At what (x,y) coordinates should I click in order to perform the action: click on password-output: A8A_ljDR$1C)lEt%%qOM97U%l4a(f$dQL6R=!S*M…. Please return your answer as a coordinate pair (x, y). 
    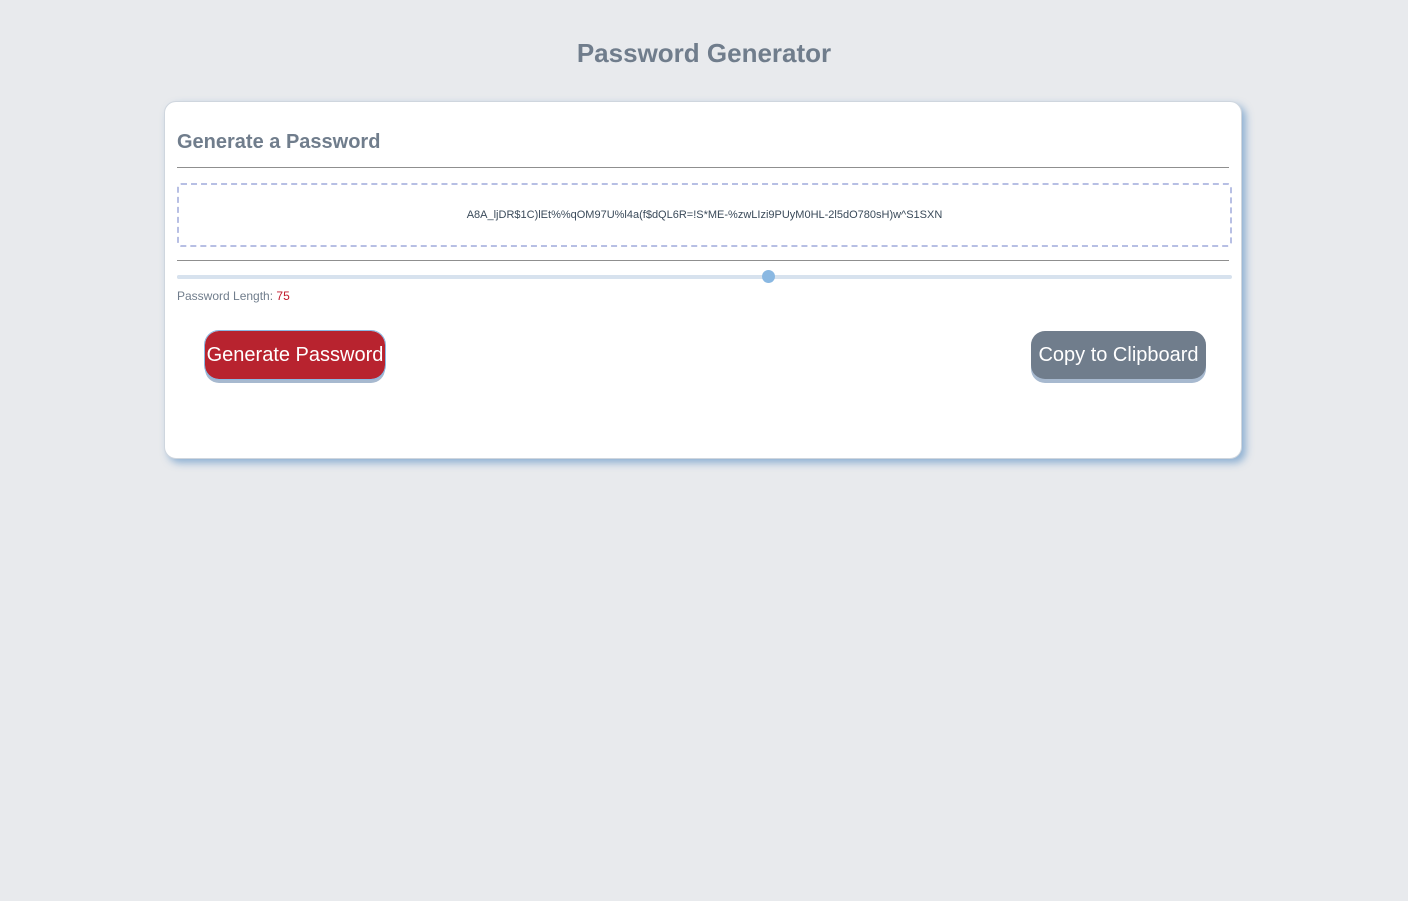
    Looking at the image, I should click on (704, 215).